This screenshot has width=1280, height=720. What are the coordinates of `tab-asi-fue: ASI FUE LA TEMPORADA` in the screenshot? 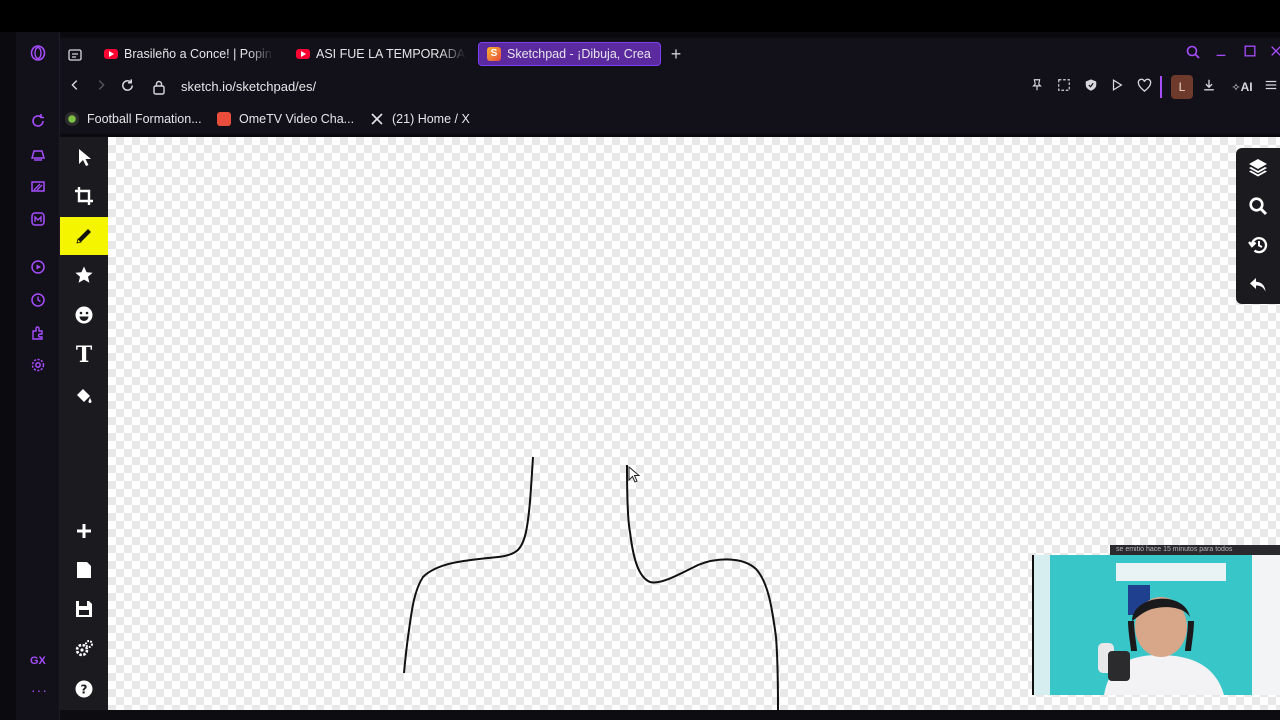 It's located at (377, 54).